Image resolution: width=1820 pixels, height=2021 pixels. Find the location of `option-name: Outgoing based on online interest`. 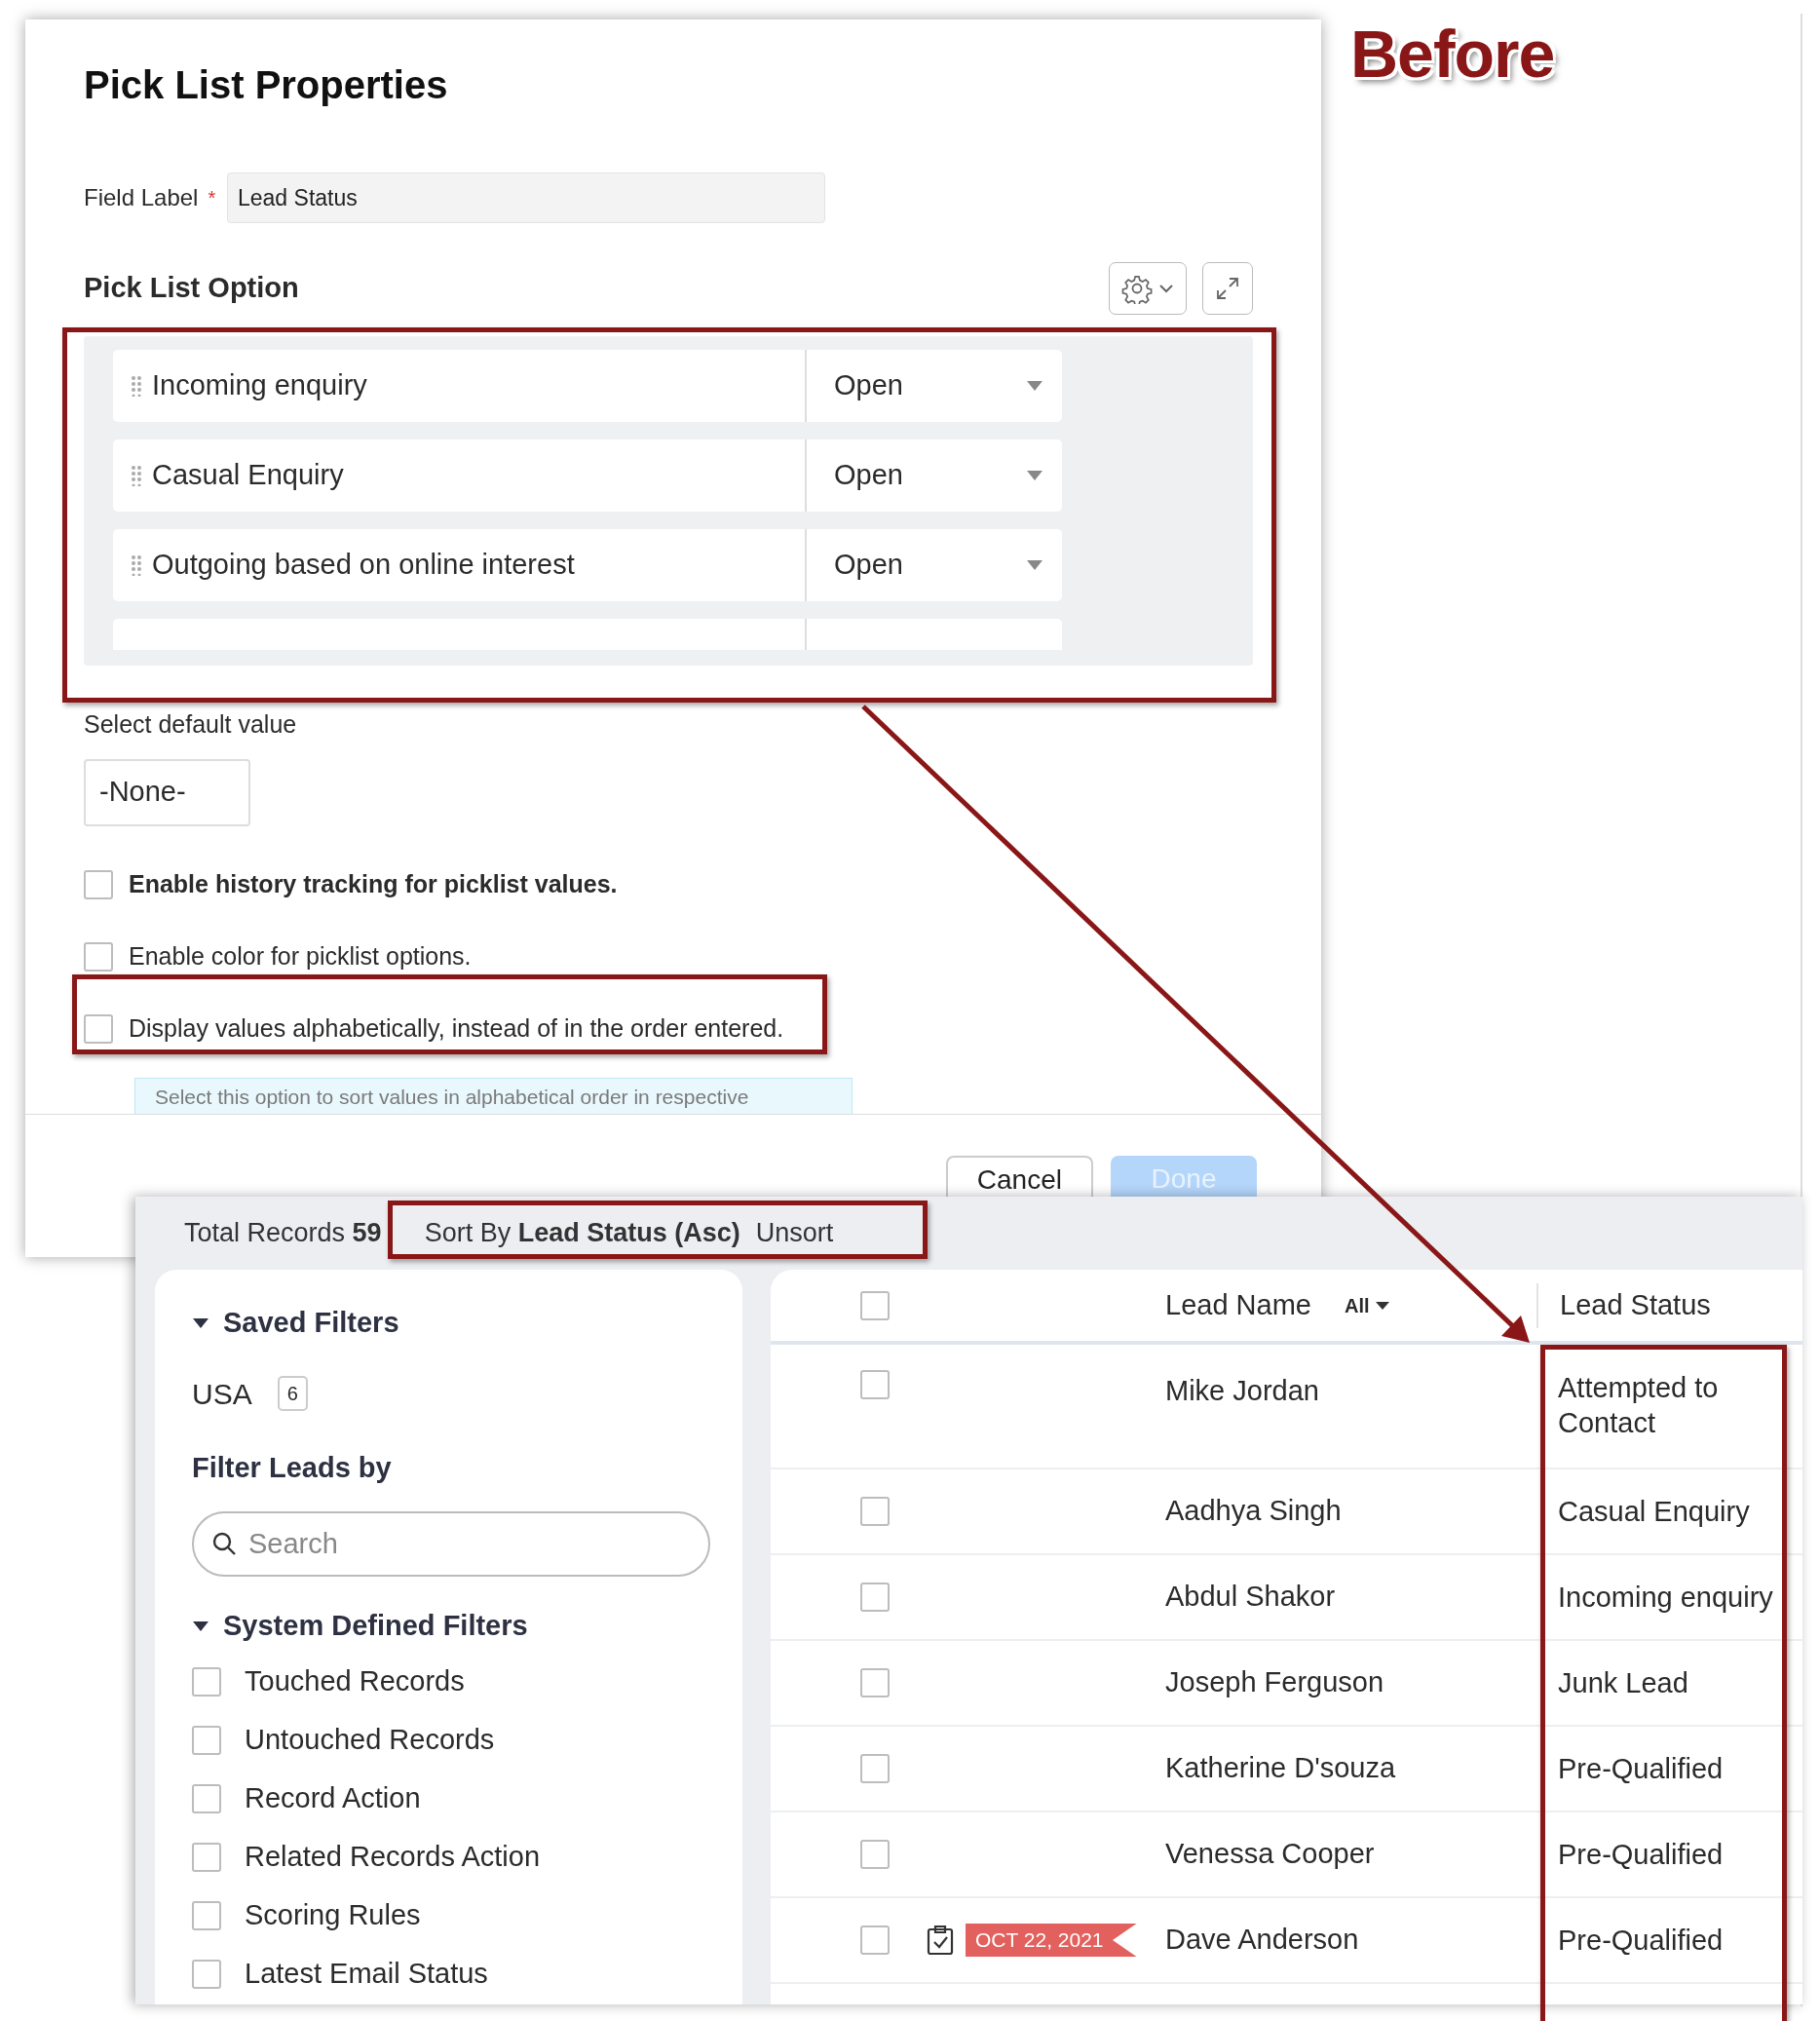

option-name: Outgoing based on online interest is located at coordinates (363, 565).